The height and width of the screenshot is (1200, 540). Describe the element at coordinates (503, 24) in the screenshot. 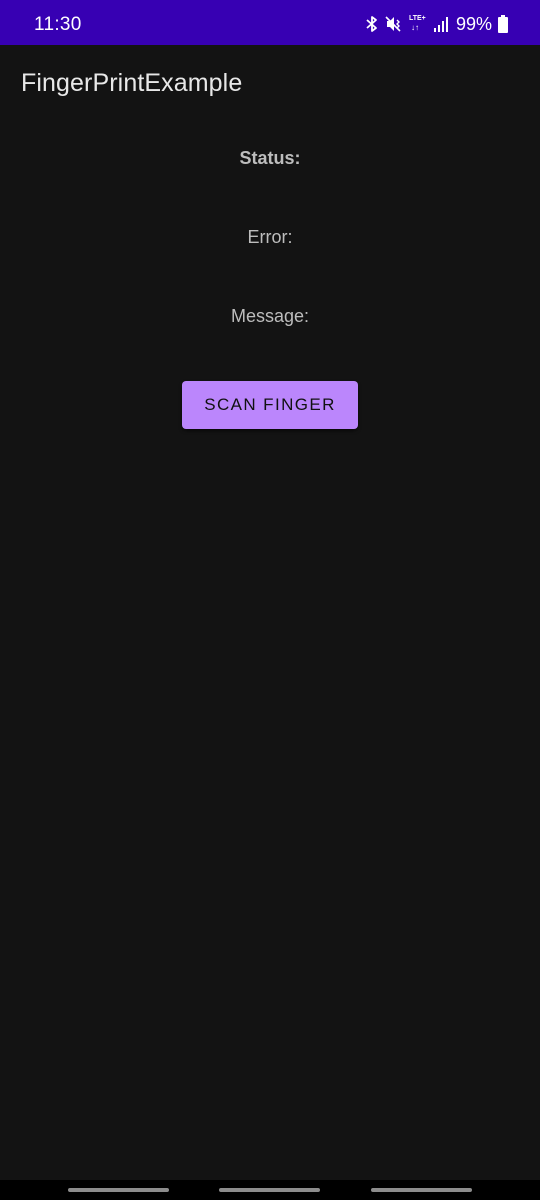

I see `battery-icon` at that location.